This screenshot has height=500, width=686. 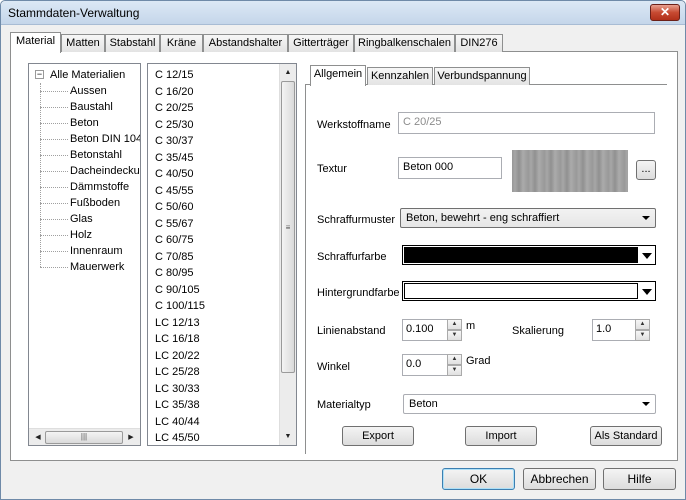 I want to click on tree-item: Beton, so click(x=87, y=123).